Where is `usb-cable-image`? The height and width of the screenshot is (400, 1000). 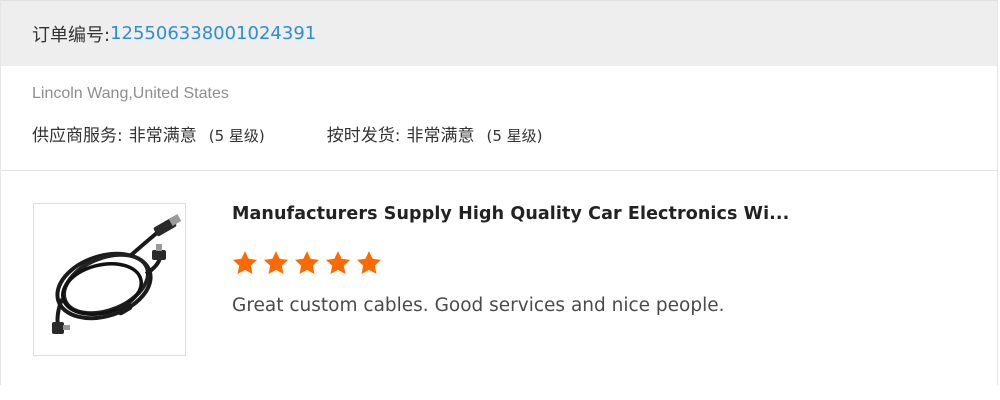 usb-cable-image is located at coordinates (117, 274).